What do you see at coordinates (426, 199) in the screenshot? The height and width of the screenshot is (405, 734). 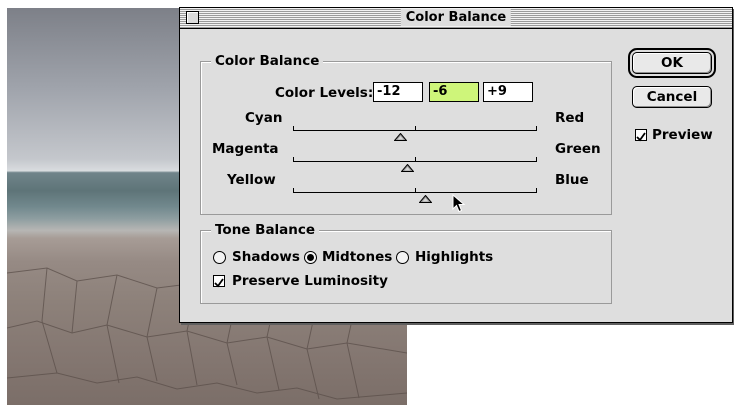 I see `yellow-blue-slider-thumb` at bounding box center [426, 199].